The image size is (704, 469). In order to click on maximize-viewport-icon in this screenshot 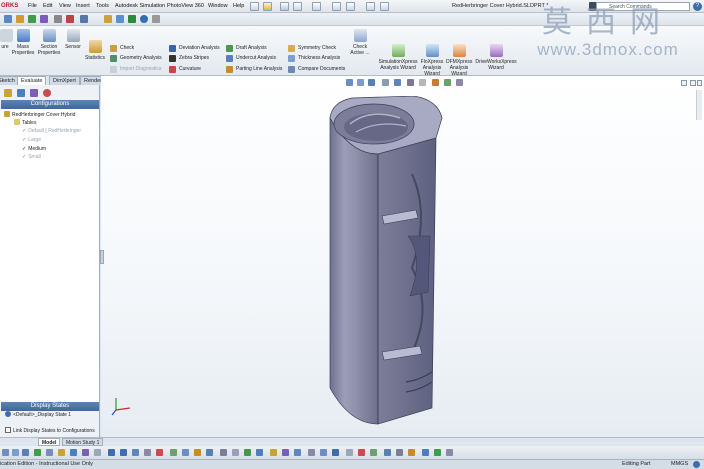, I will do `click(693, 83)`.